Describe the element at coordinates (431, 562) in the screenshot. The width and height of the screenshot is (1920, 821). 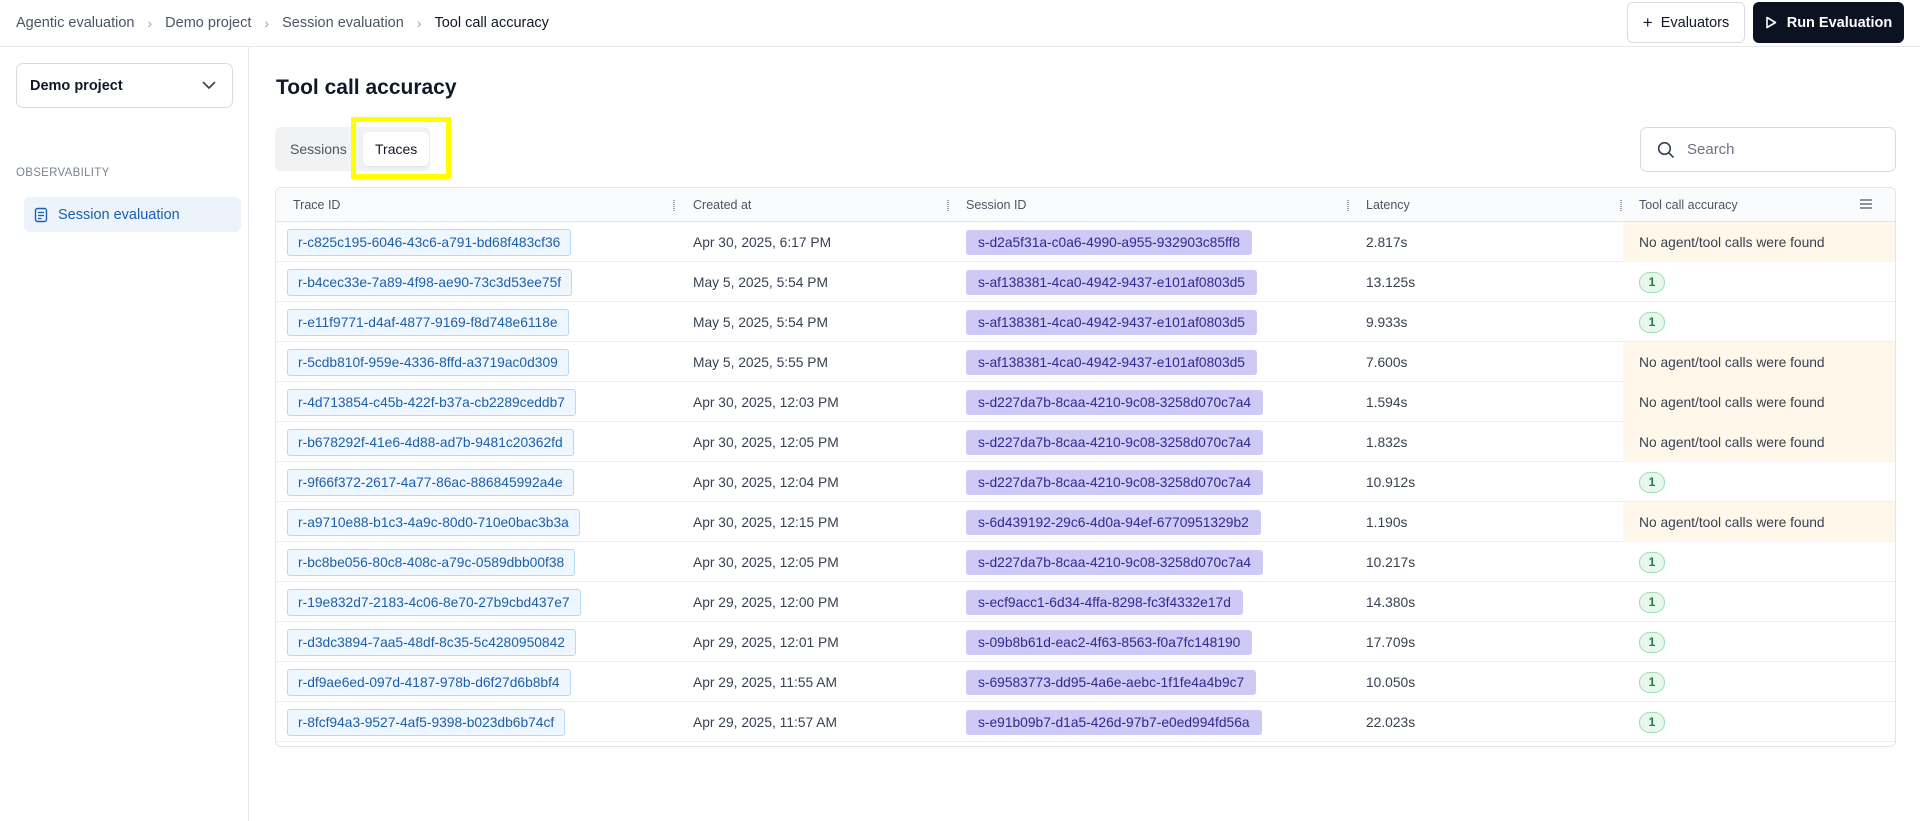
I see `trace-id-link: r-bc8be056-80c8-408c-a79c-0589dbb00f38` at that location.